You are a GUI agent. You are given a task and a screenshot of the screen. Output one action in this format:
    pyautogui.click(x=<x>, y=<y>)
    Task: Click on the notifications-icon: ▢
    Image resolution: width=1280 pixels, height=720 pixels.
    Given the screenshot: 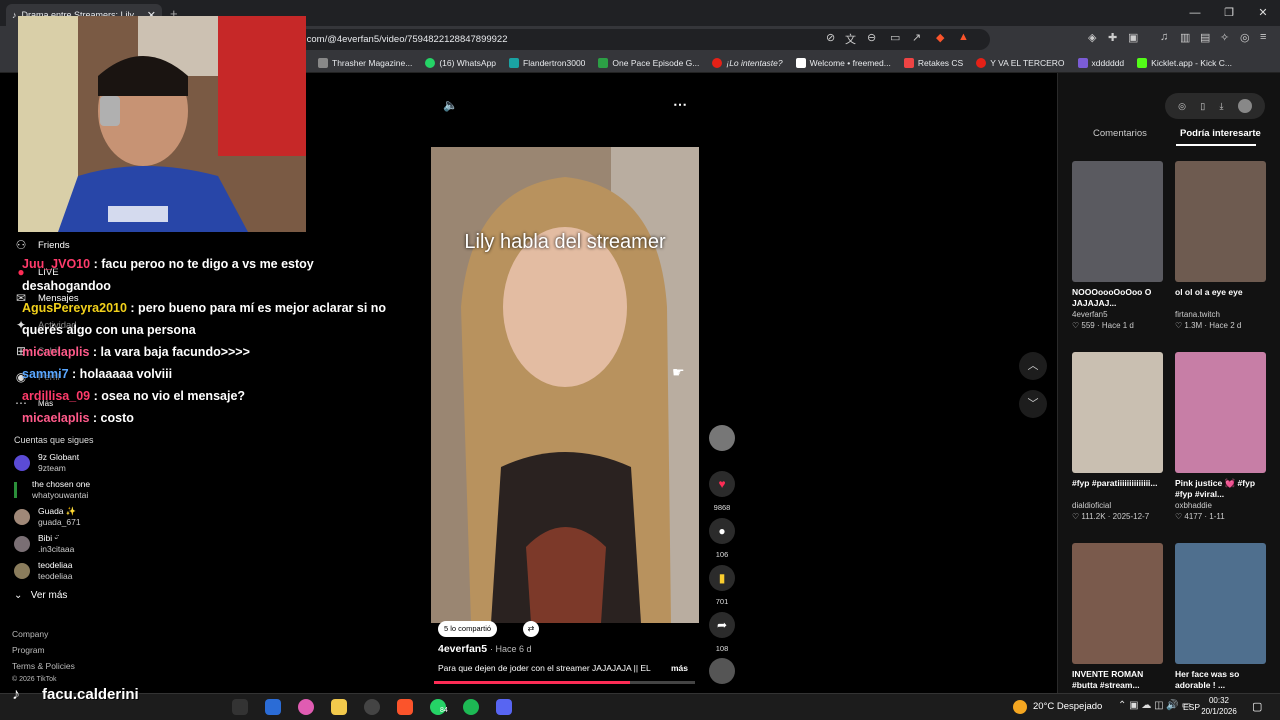 What is the action you would take?
    pyautogui.click(x=1257, y=706)
    